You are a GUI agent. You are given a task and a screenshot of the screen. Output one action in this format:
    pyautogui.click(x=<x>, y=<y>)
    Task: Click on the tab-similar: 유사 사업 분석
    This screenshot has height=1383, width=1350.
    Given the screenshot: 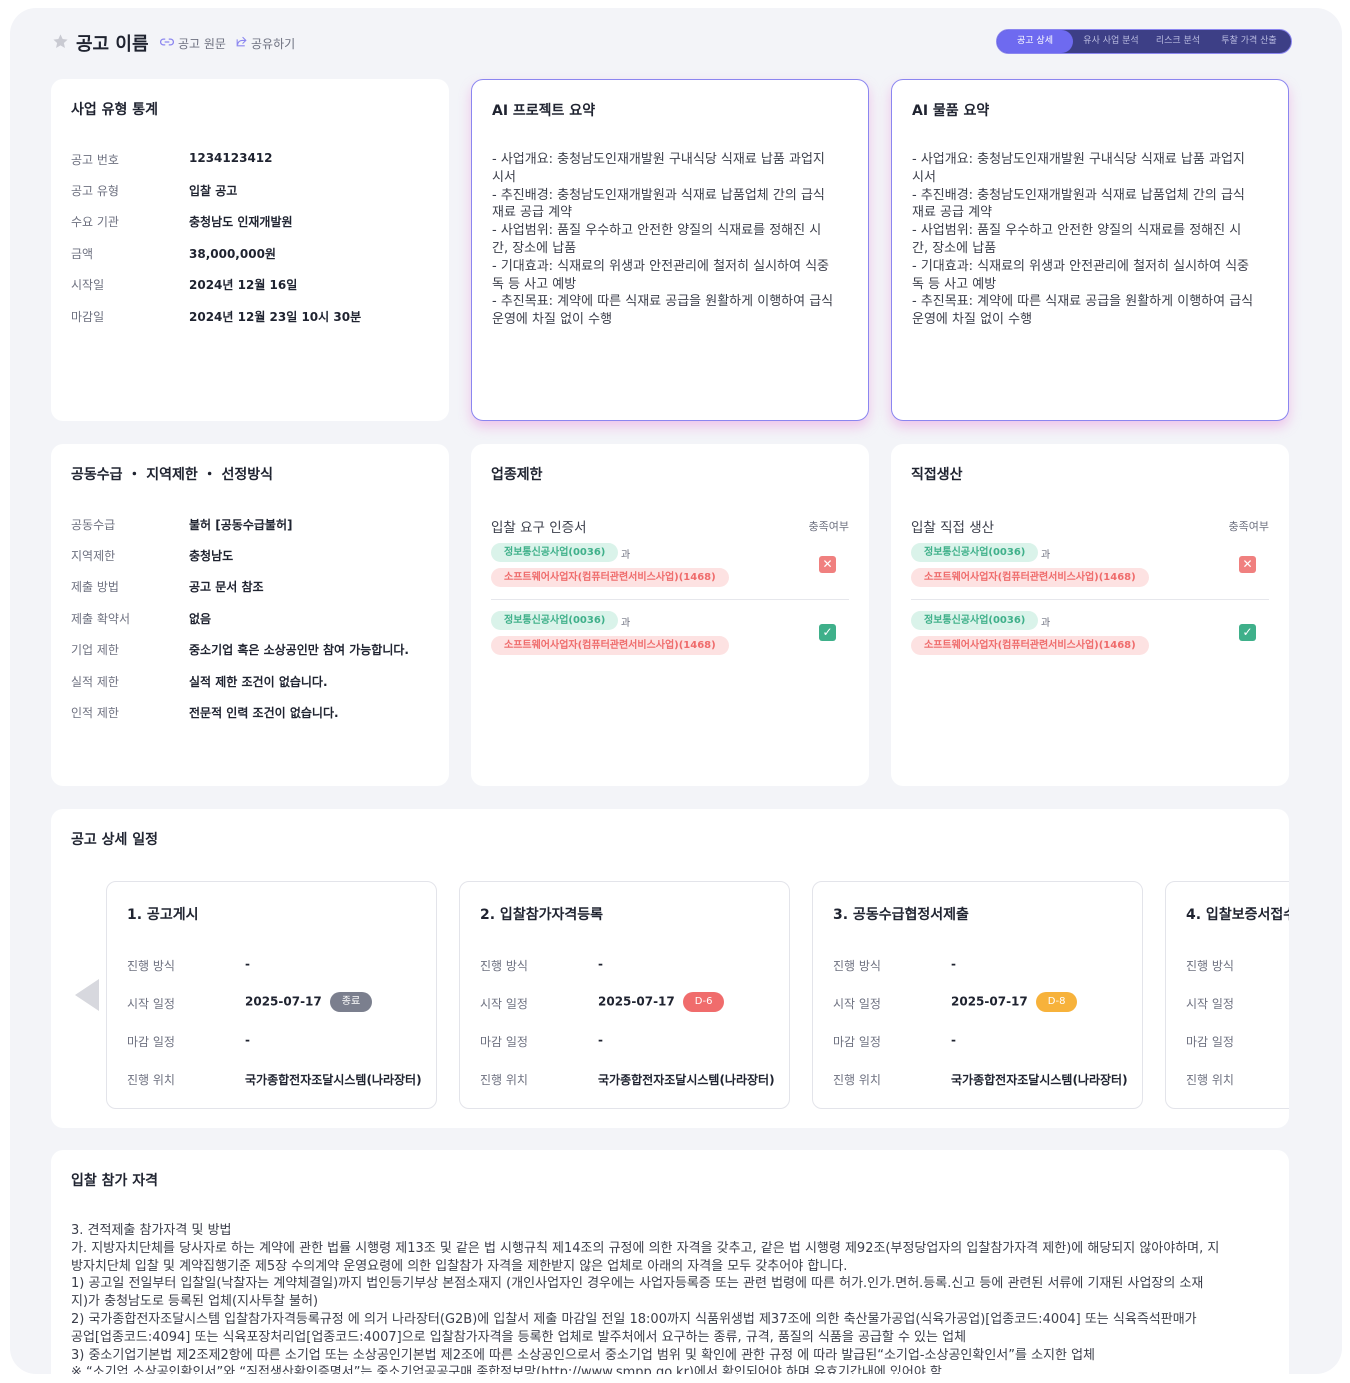 What is the action you would take?
    pyautogui.click(x=1111, y=41)
    